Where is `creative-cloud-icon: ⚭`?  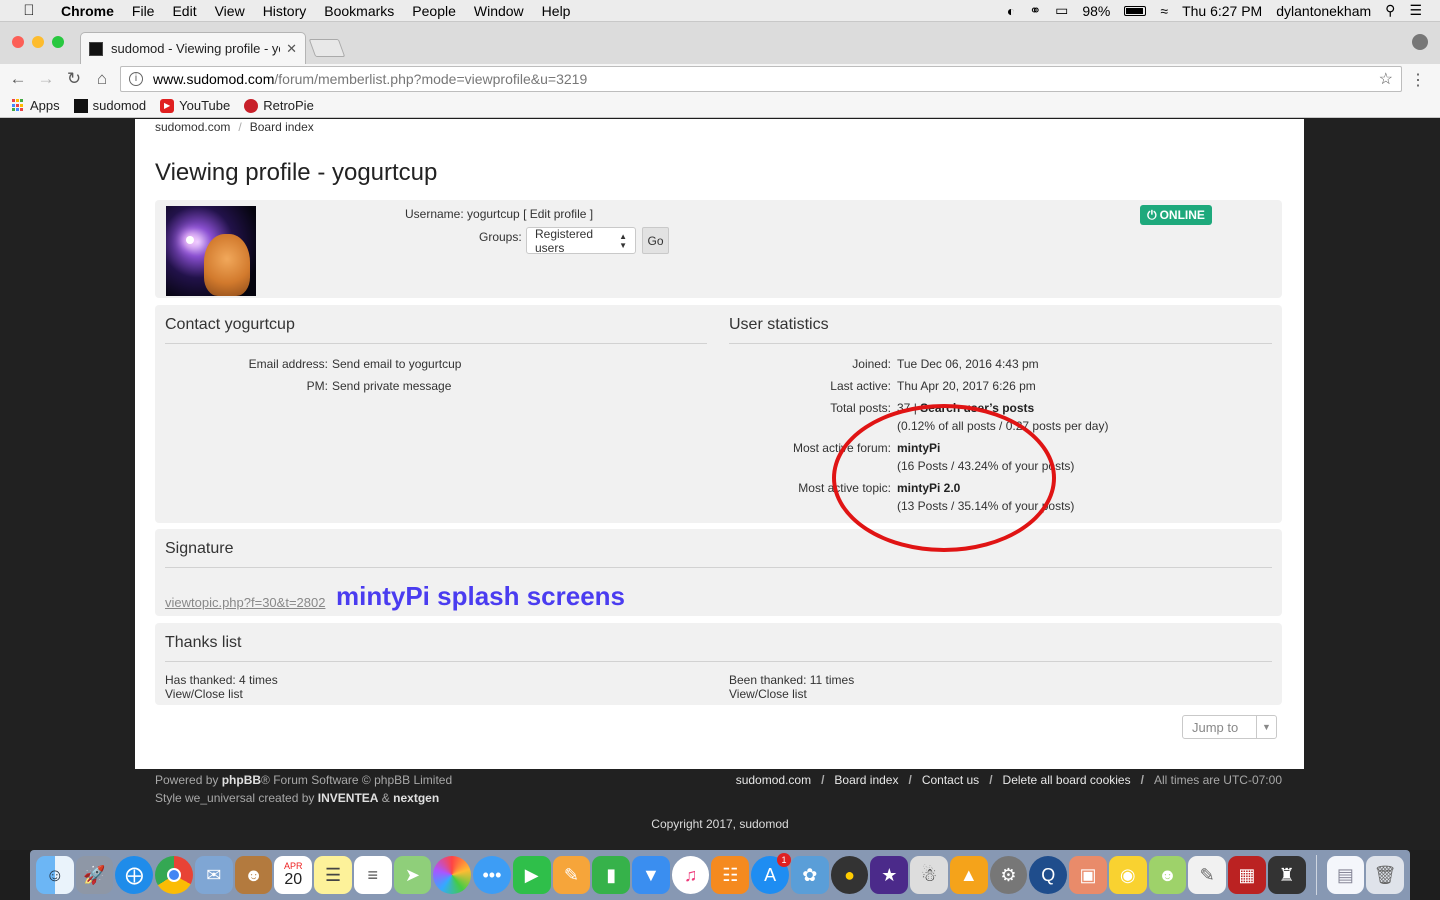 creative-cloud-icon: ⚭ is located at coordinates (1035, 10).